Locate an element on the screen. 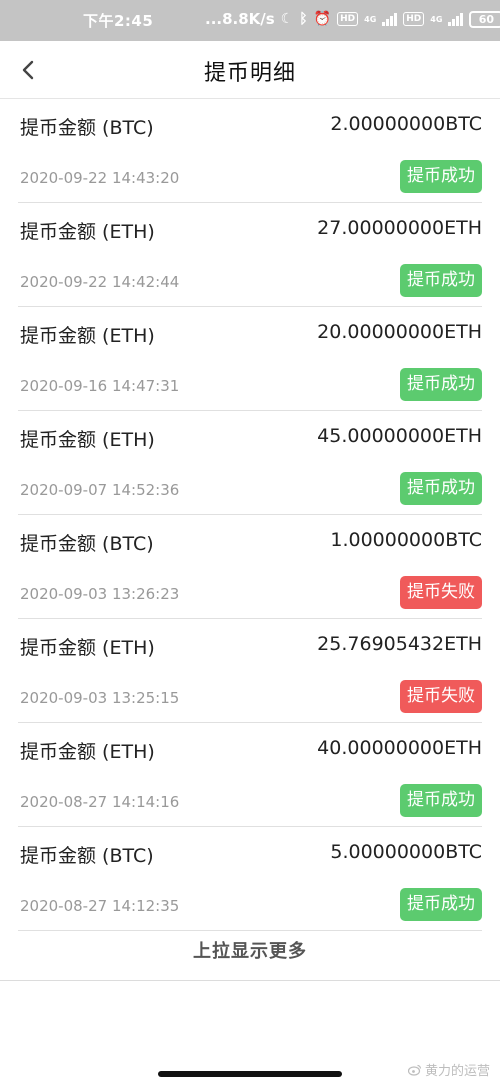 Image resolution: width=500 pixels, height=1083 pixels. record-timestamp: 2020-09-16 14:47:31 is located at coordinates (100, 386).